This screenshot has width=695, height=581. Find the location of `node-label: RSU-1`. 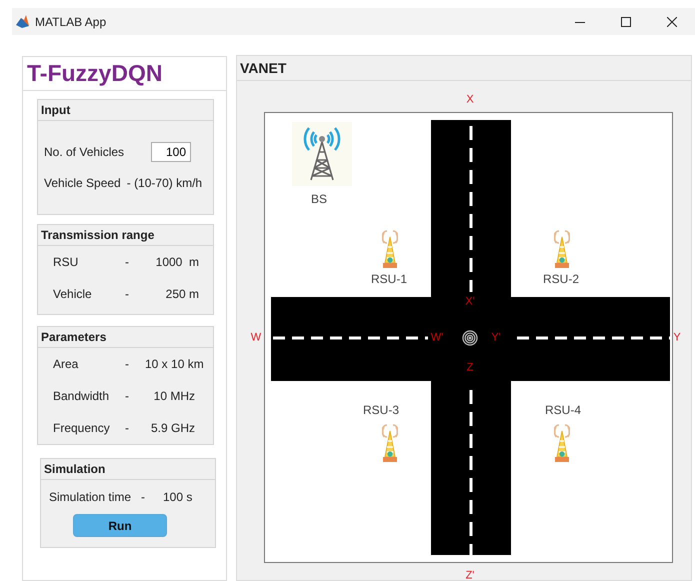

node-label: RSU-1 is located at coordinates (389, 279).